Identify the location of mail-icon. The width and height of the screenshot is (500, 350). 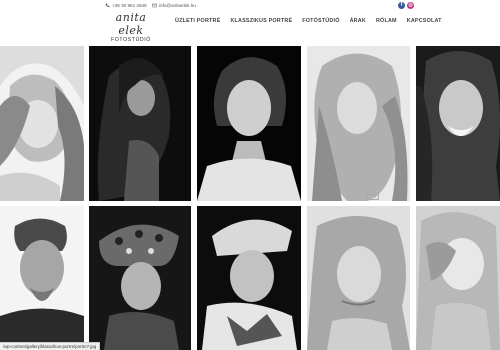
(154, 5).